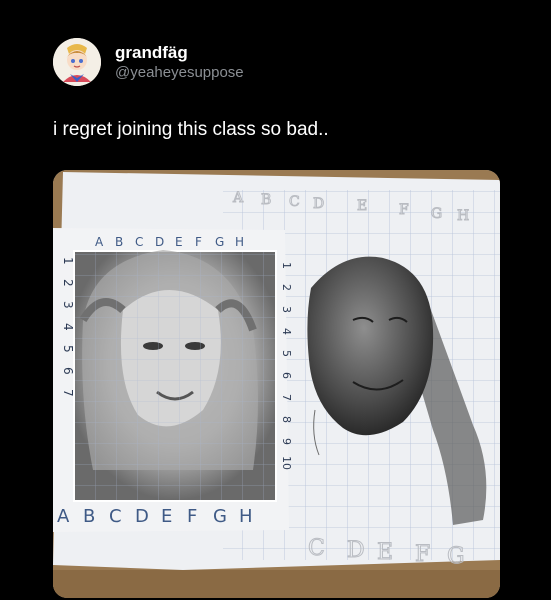 The image size is (551, 600). What do you see at coordinates (179, 242) in the screenshot?
I see `grid-letter-e: E` at bounding box center [179, 242].